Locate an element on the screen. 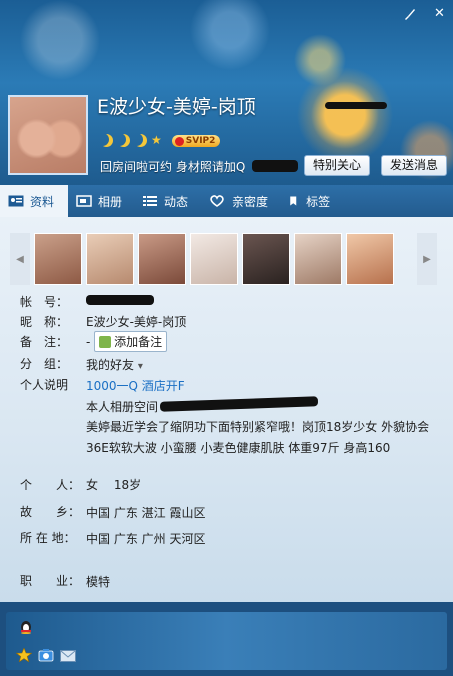 The width and height of the screenshot is (453, 676). group-dropdown: 我的好友 ▾ is located at coordinates (114, 364).